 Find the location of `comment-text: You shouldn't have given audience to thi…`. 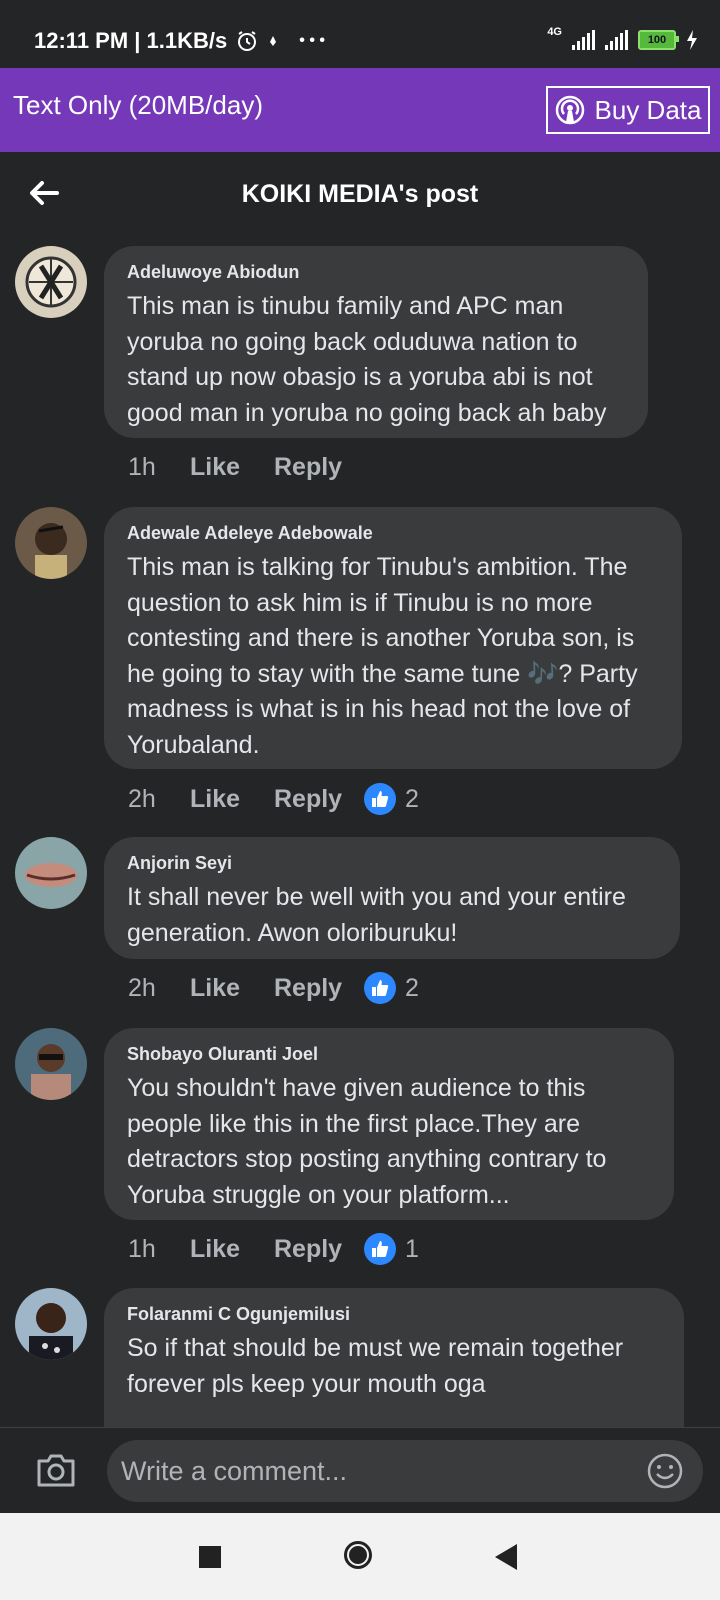

comment-text: You shouldn't have given audience to thi… is located at coordinates (367, 1141).